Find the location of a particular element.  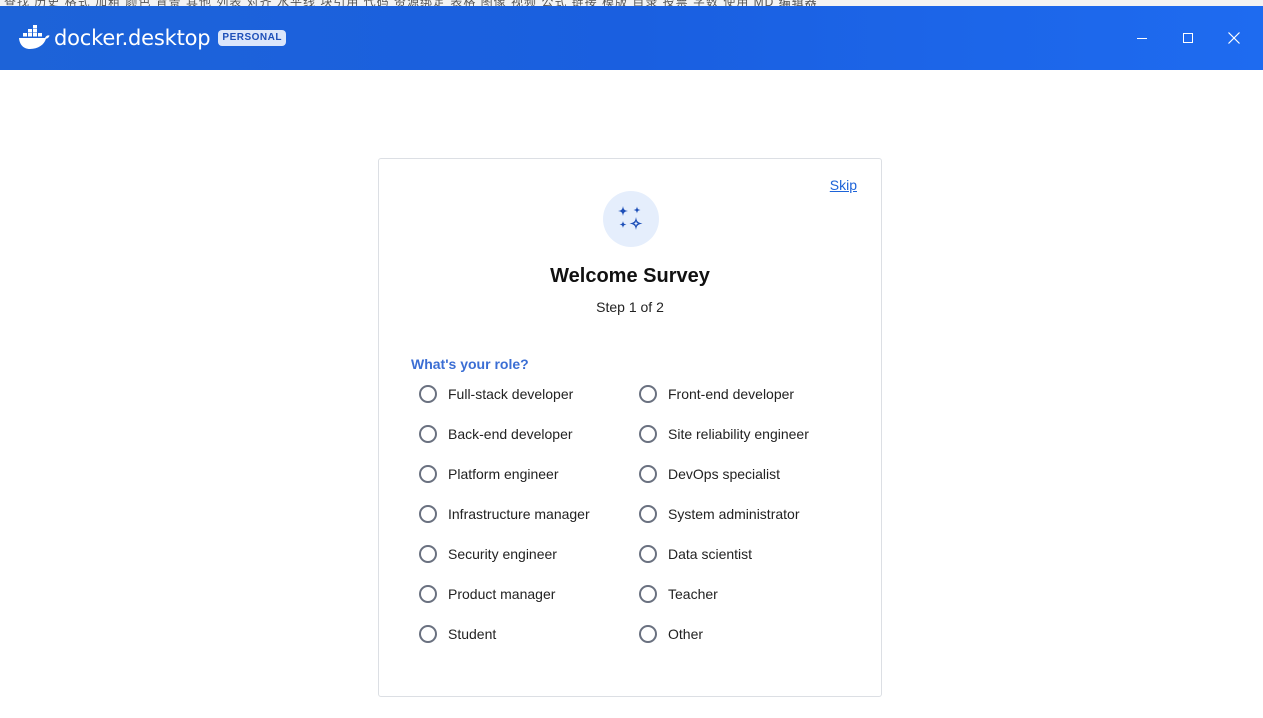

survey-hero-badge is located at coordinates (631, 219).